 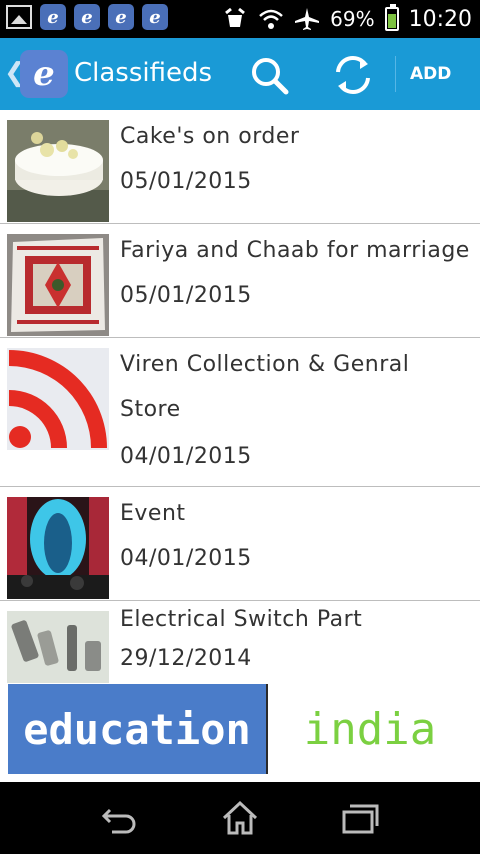 What do you see at coordinates (360, 818) in the screenshot?
I see `recent-apps-icon` at bounding box center [360, 818].